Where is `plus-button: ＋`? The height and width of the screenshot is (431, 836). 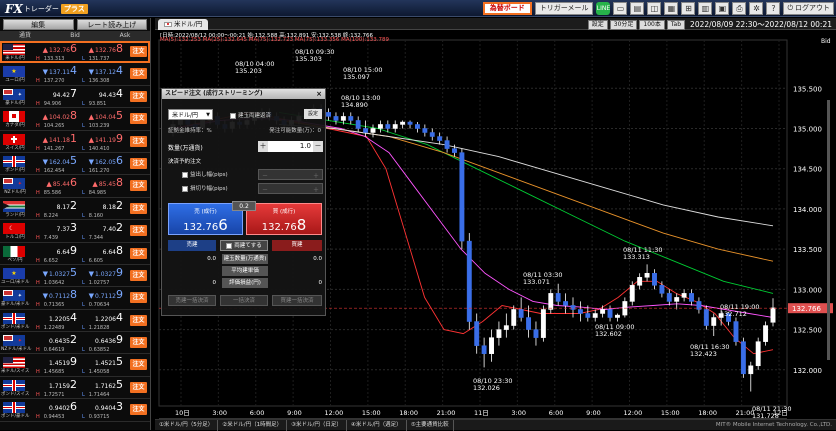 plus-button: ＋ is located at coordinates (263, 146).